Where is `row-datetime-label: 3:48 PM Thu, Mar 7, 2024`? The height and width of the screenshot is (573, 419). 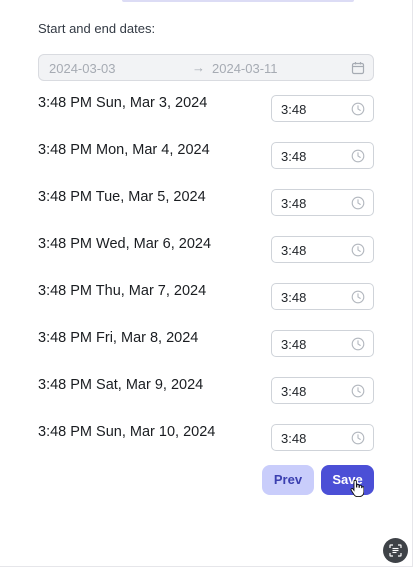
row-datetime-label: 3:48 PM Thu, Mar 7, 2024 is located at coordinates (122, 291).